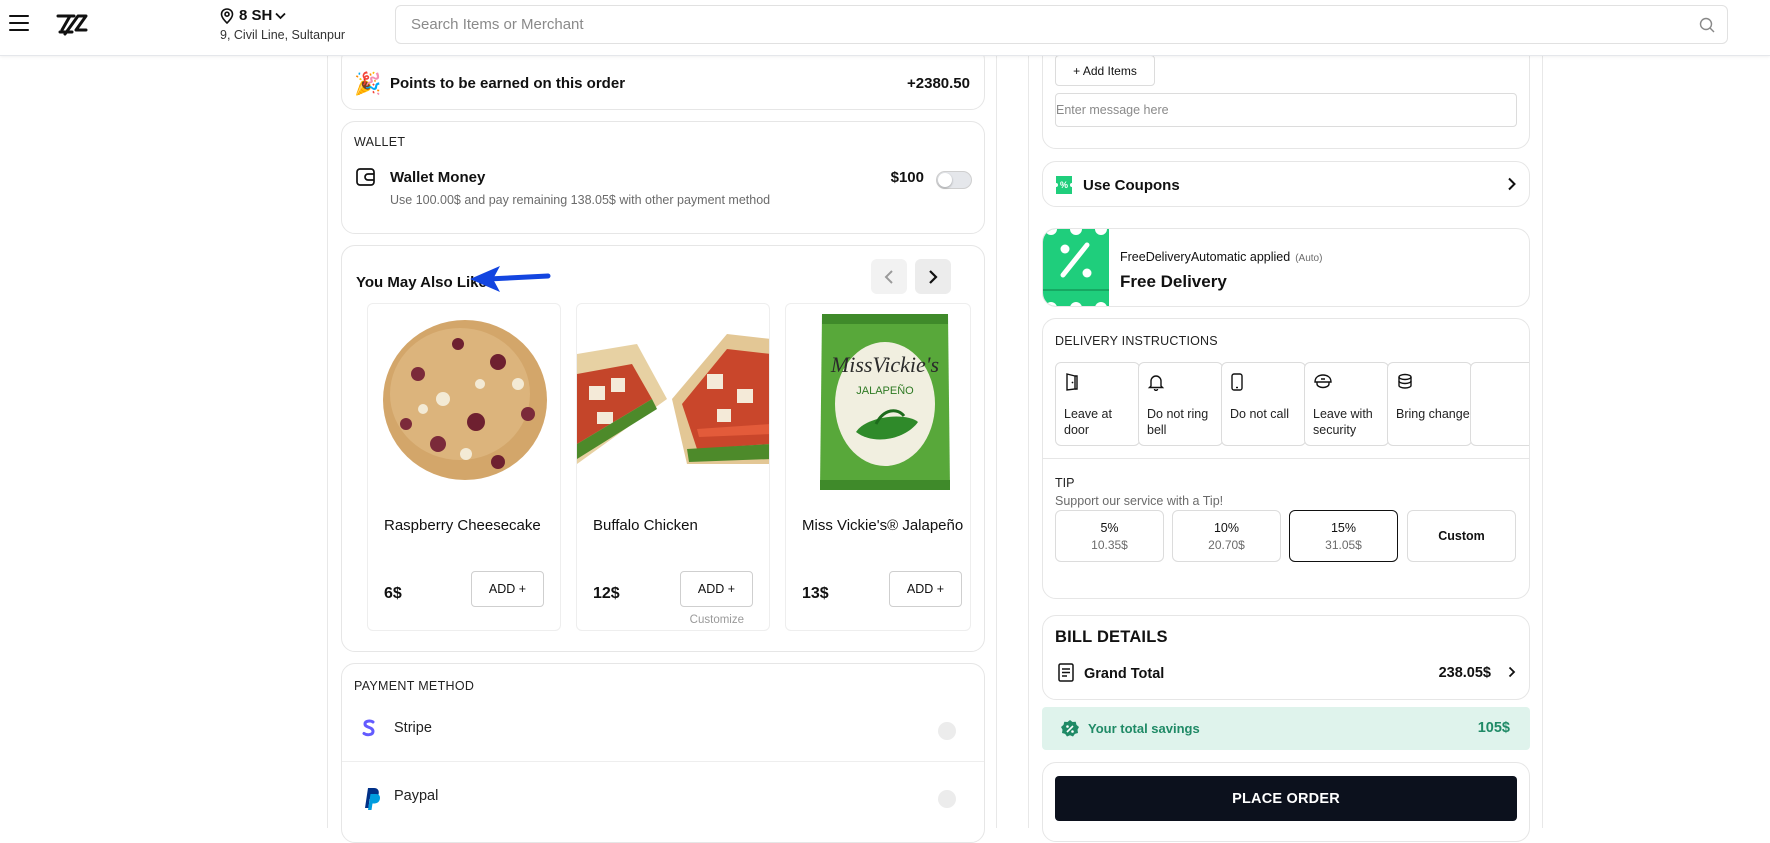  Describe the element at coordinates (1109, 536) in the screenshot. I see `tip-option-5: 5% 10.35$` at that location.